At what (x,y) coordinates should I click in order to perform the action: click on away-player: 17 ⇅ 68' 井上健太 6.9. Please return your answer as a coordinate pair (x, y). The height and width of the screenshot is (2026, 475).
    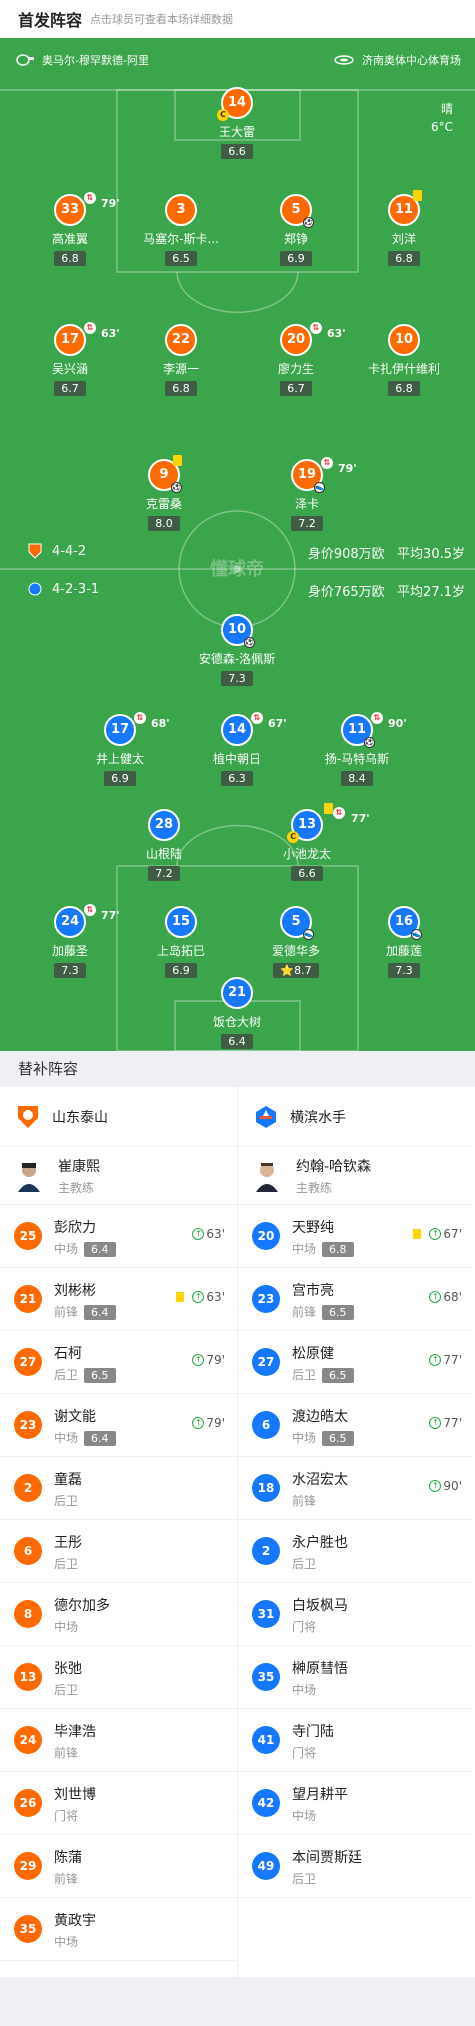
    Looking at the image, I should click on (120, 749).